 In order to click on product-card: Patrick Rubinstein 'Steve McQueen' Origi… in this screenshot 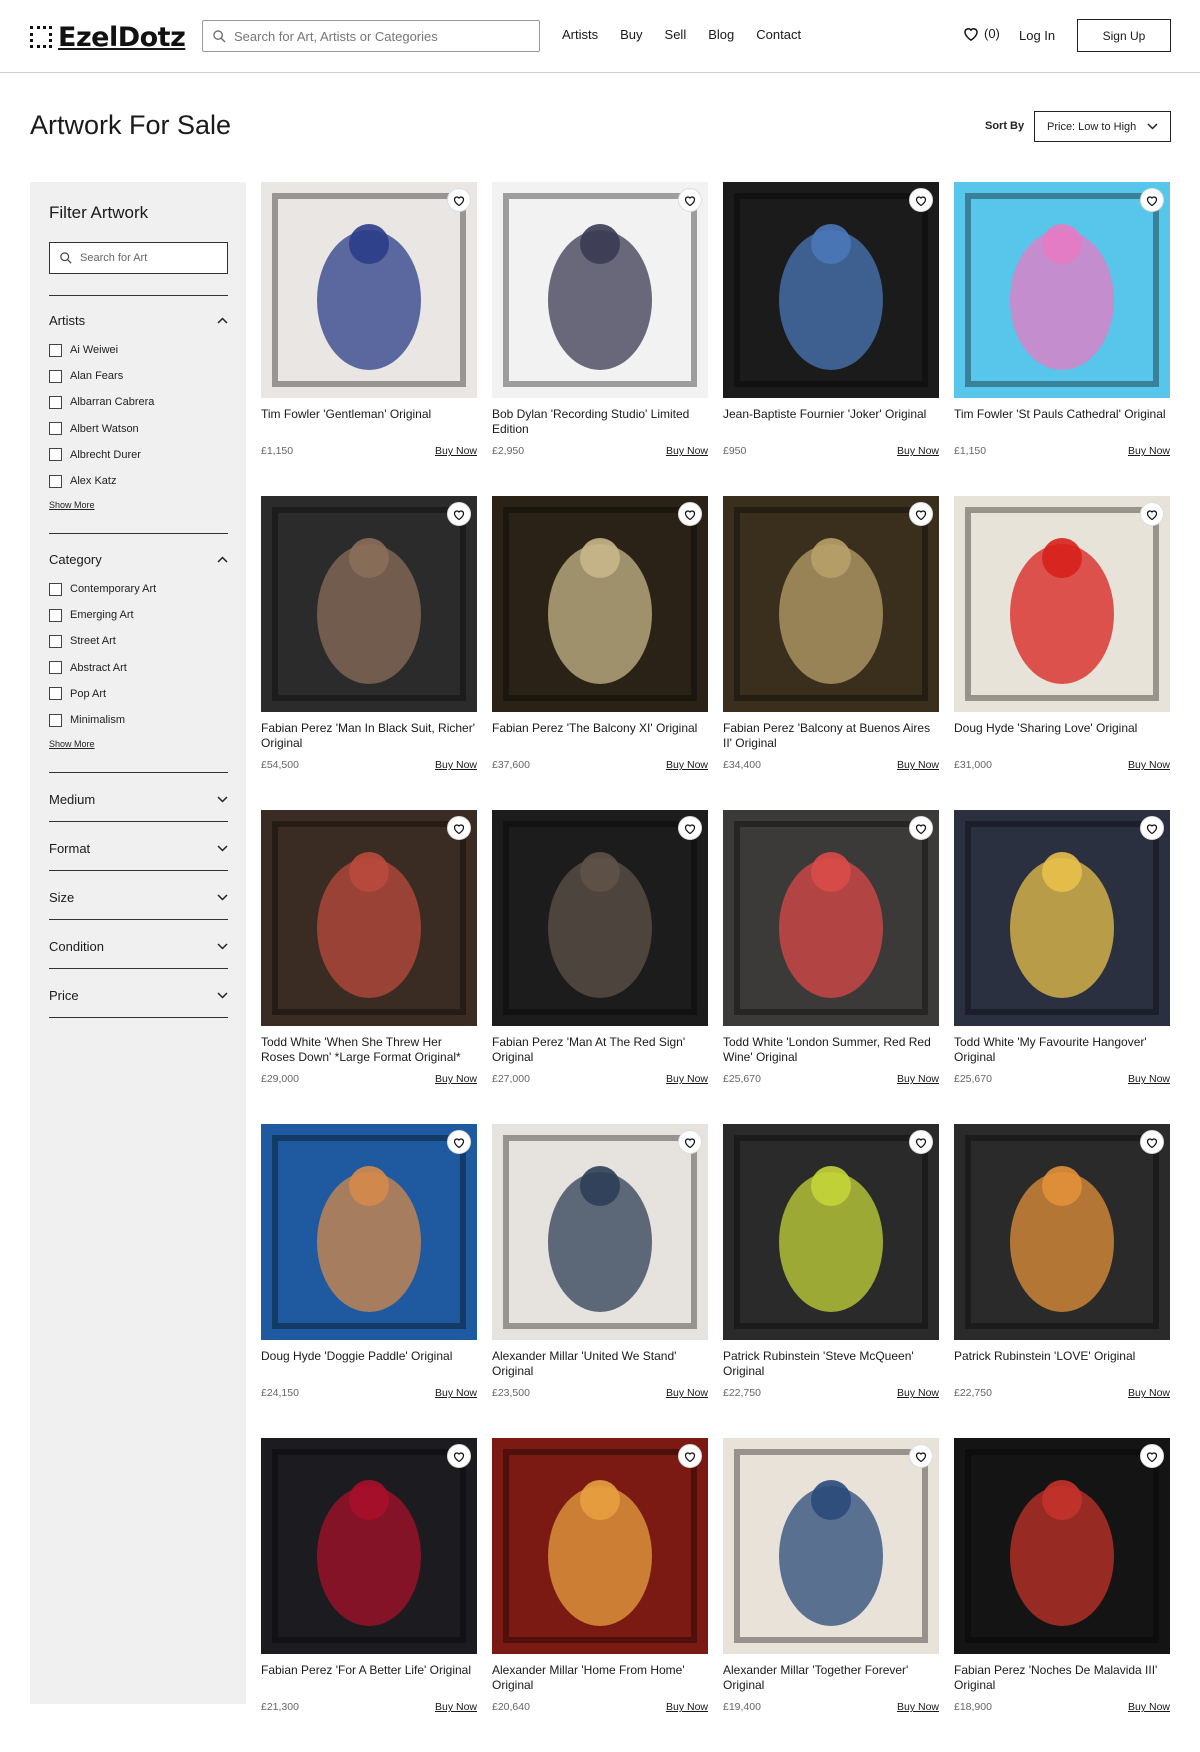, I will do `click(831, 1281)`.